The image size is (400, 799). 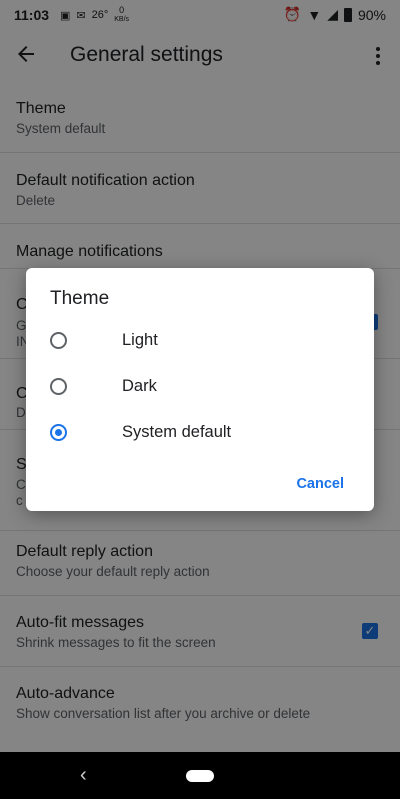 I want to click on cancel-button: Cancel, so click(x=320, y=484).